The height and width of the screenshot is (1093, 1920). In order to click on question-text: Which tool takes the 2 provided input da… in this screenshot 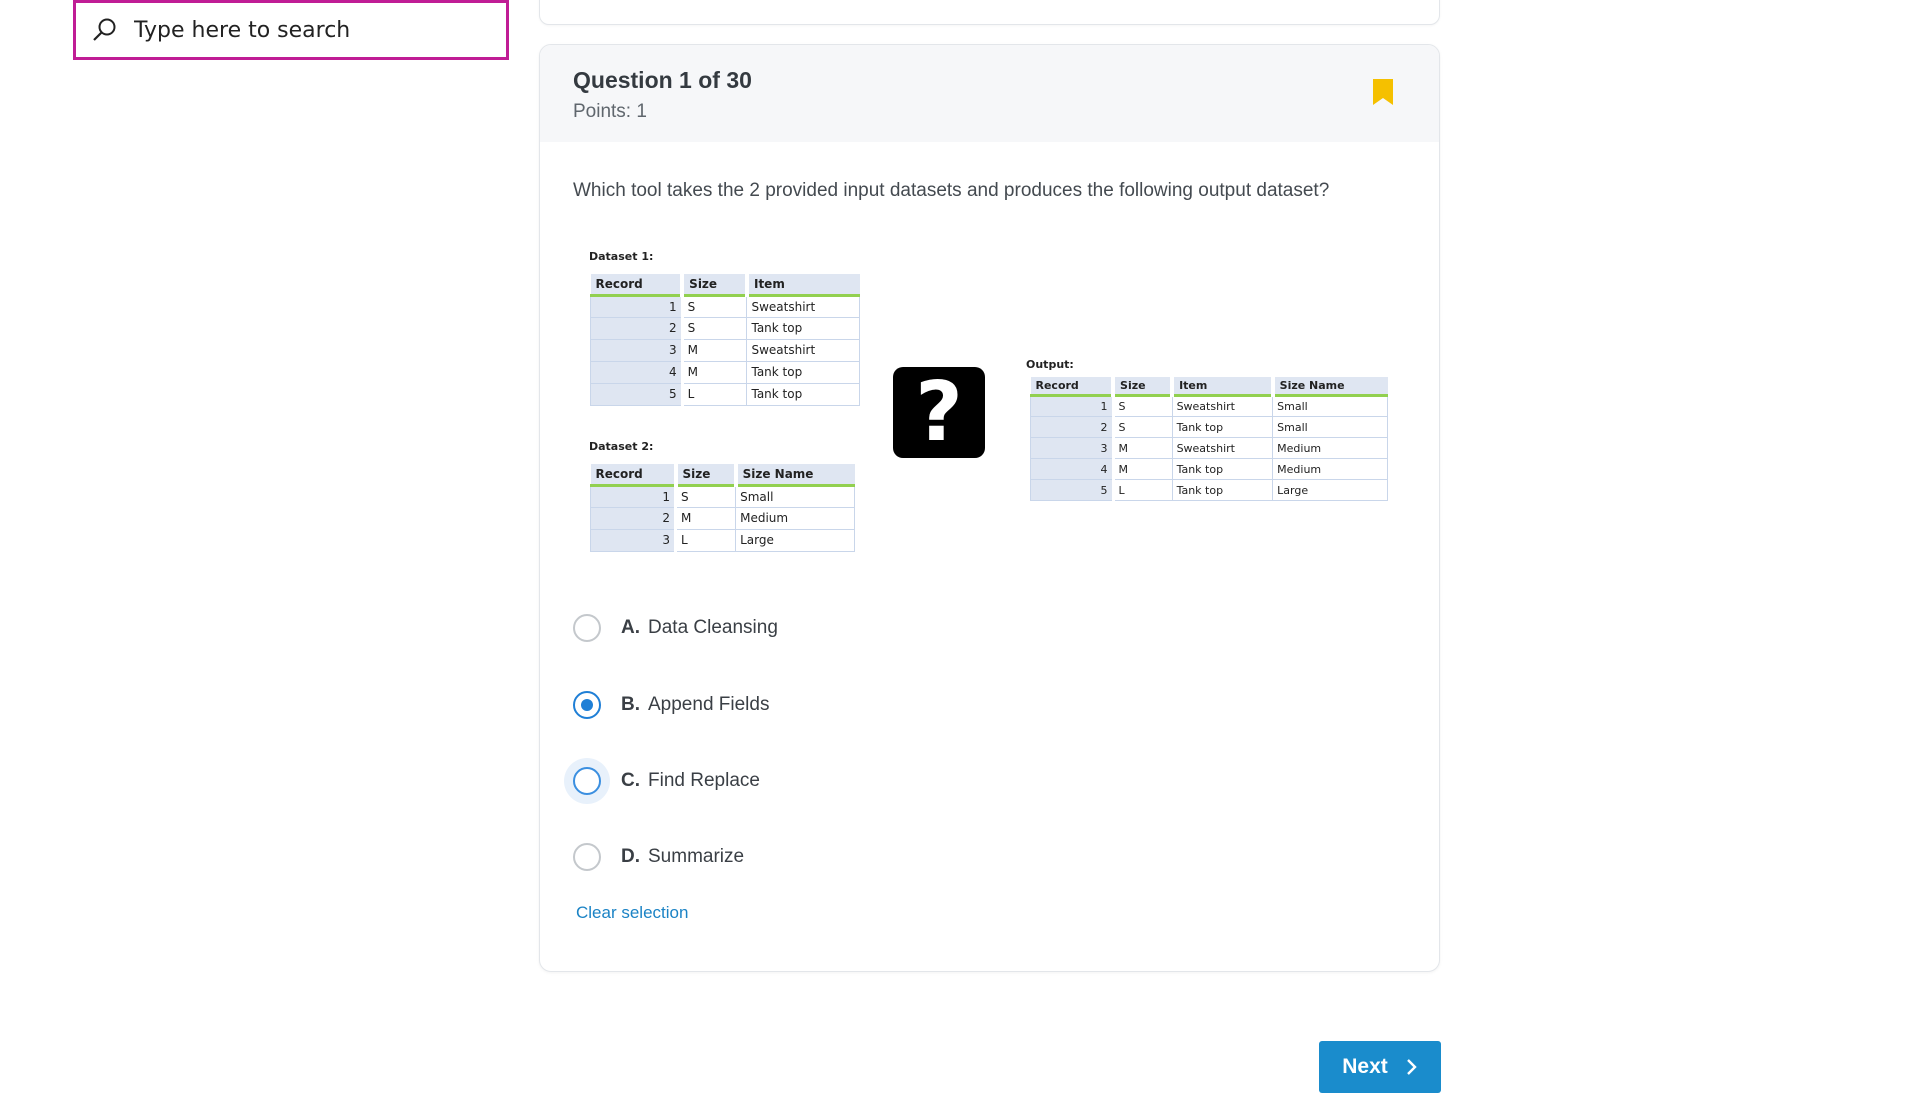, I will do `click(951, 190)`.